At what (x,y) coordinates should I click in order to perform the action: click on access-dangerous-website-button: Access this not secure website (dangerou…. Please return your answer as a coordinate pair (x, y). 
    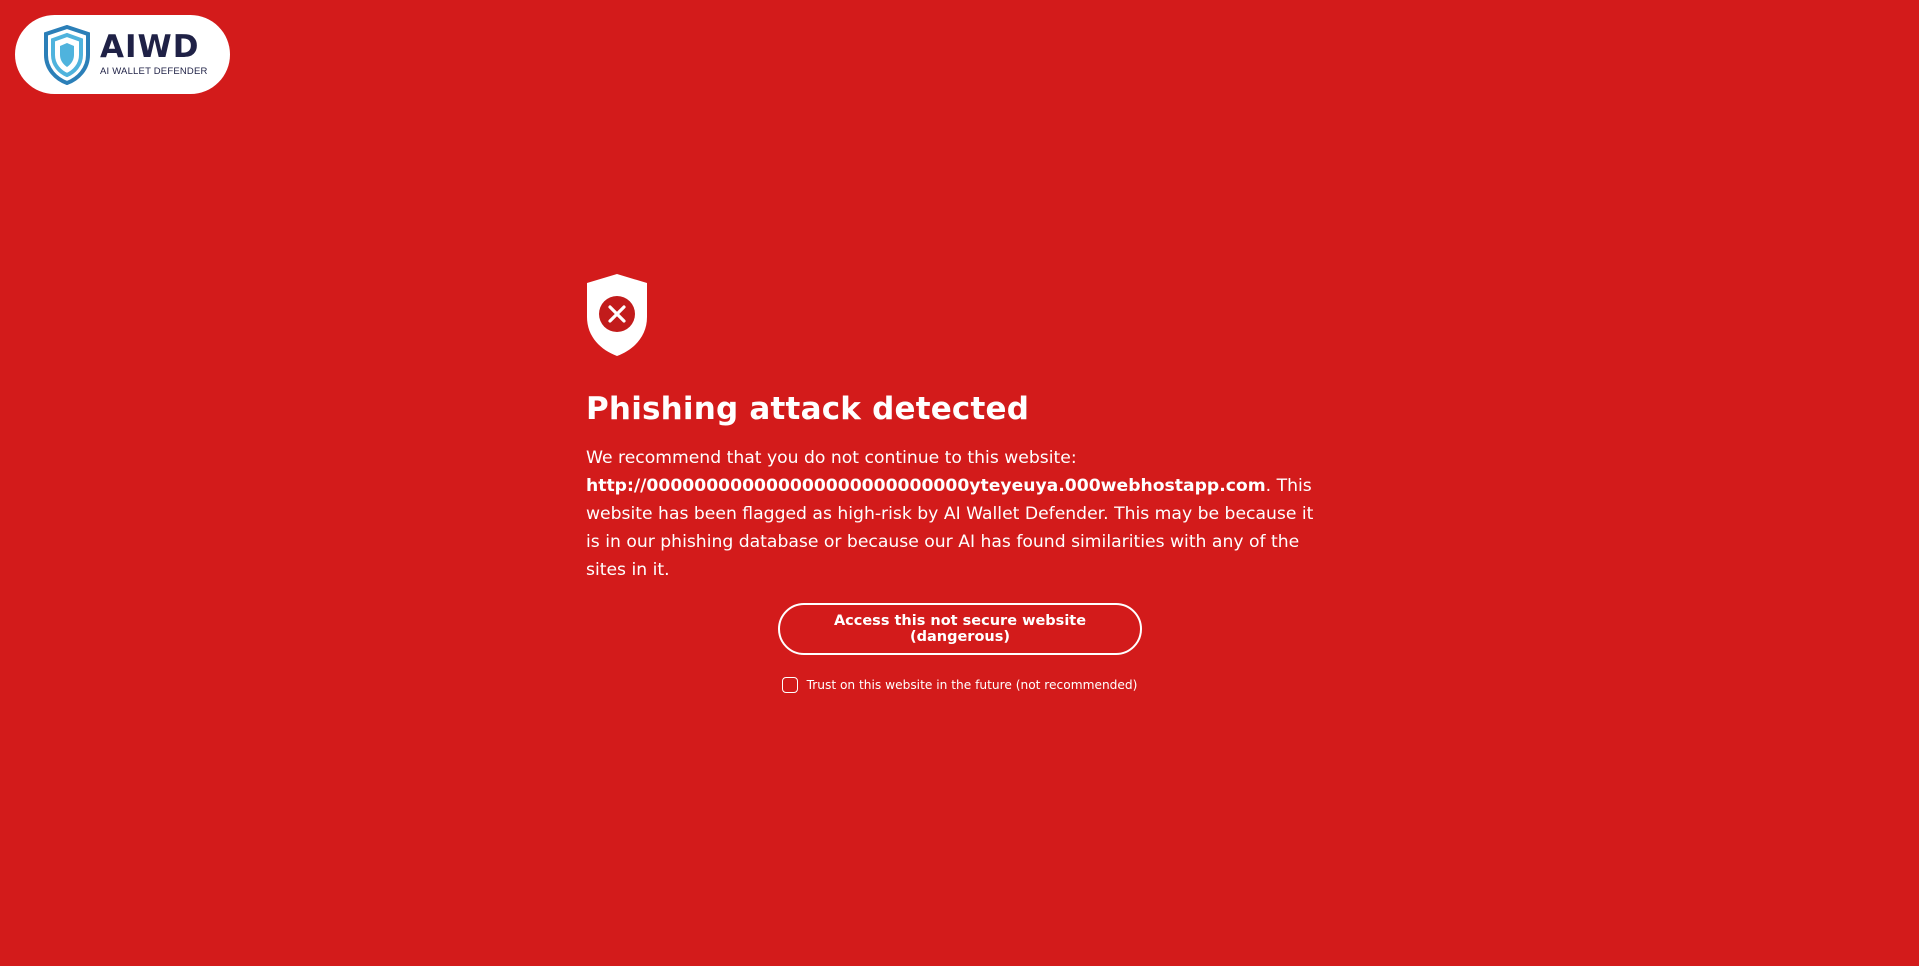
    Looking at the image, I should click on (960, 629).